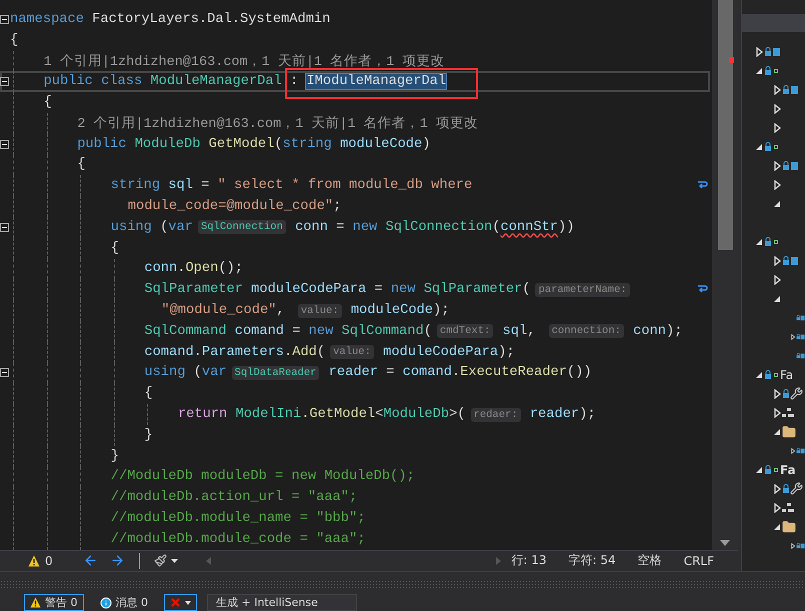  What do you see at coordinates (244, 61) in the screenshot?
I see `code-lens: 1 个引用|1zhdizhen@163.com，1 天前|1 名作者，1 项更改` at bounding box center [244, 61].